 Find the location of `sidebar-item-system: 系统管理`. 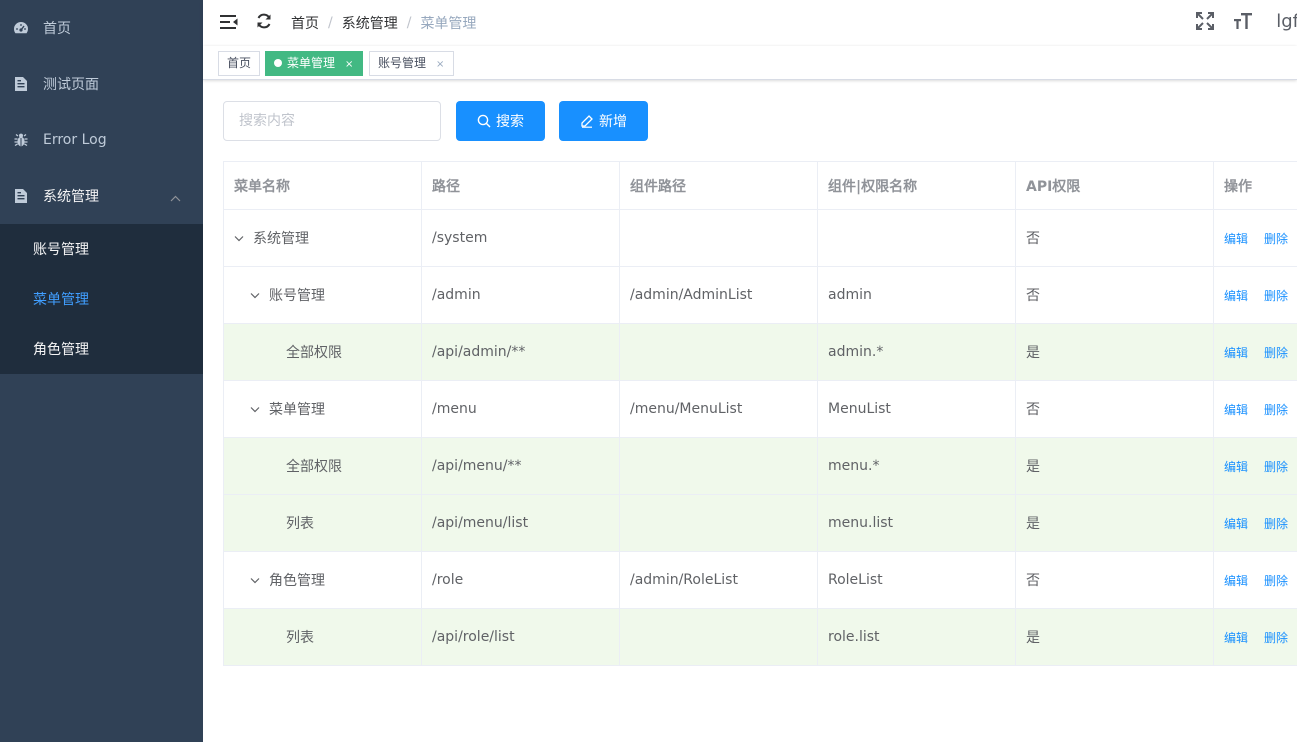

sidebar-item-system: 系统管理 is located at coordinates (101, 196).